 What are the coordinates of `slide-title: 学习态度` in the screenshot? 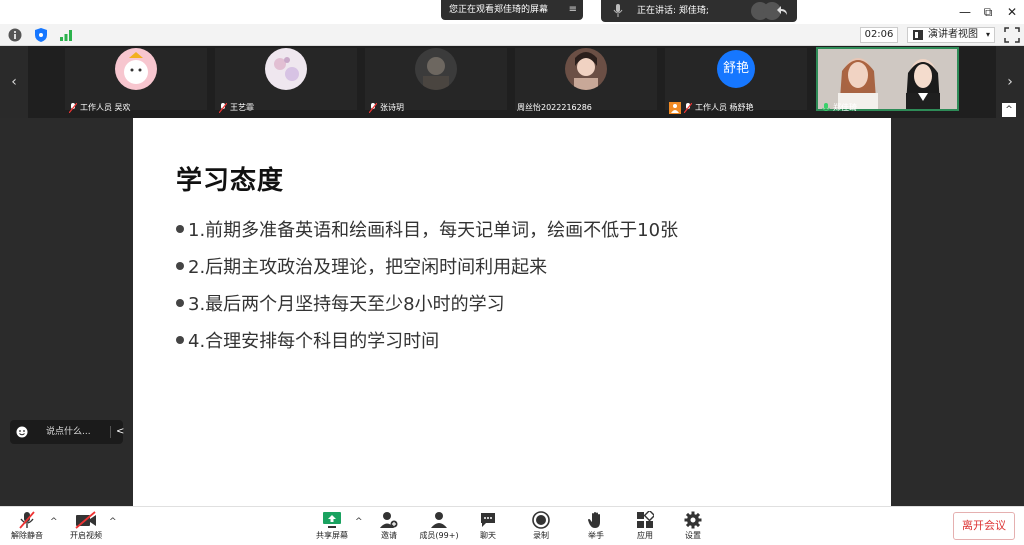 It's located at (230, 181).